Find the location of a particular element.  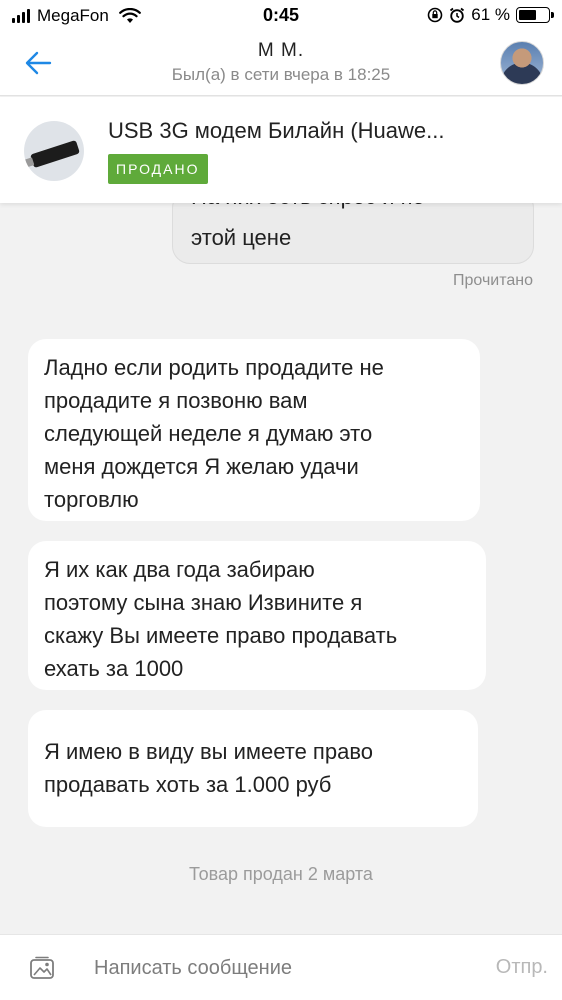

chat-header: М М. Был(а) в сети вчера в 18:25 is located at coordinates (281, 64).